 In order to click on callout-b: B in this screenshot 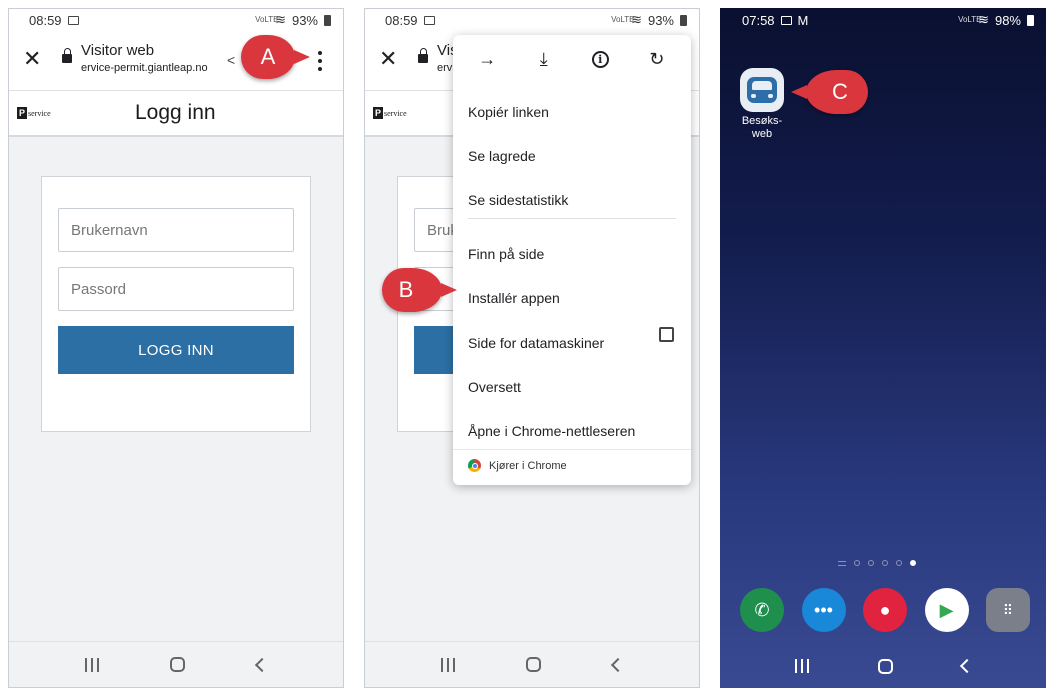, I will do `click(419, 290)`.